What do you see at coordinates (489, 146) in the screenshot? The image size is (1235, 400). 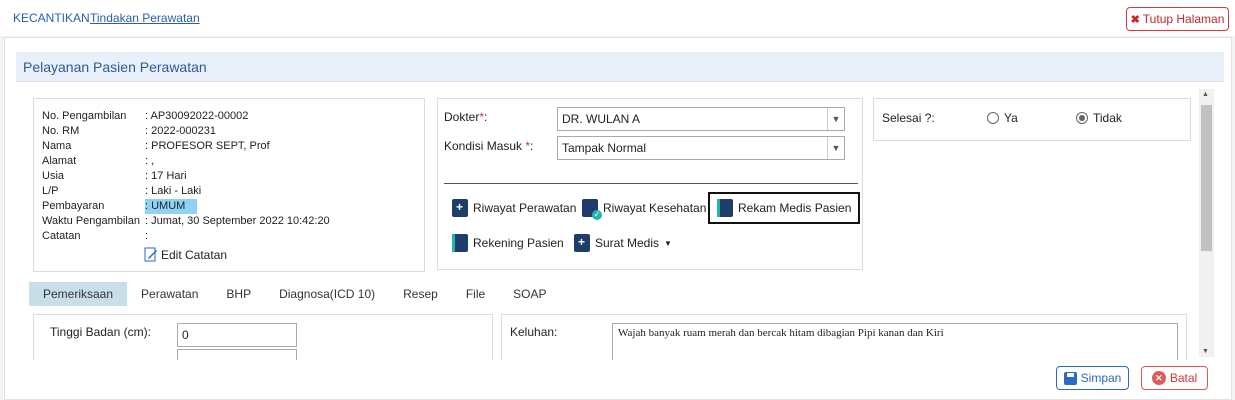 I see `condition-label: Kondisi Masuk *:` at bounding box center [489, 146].